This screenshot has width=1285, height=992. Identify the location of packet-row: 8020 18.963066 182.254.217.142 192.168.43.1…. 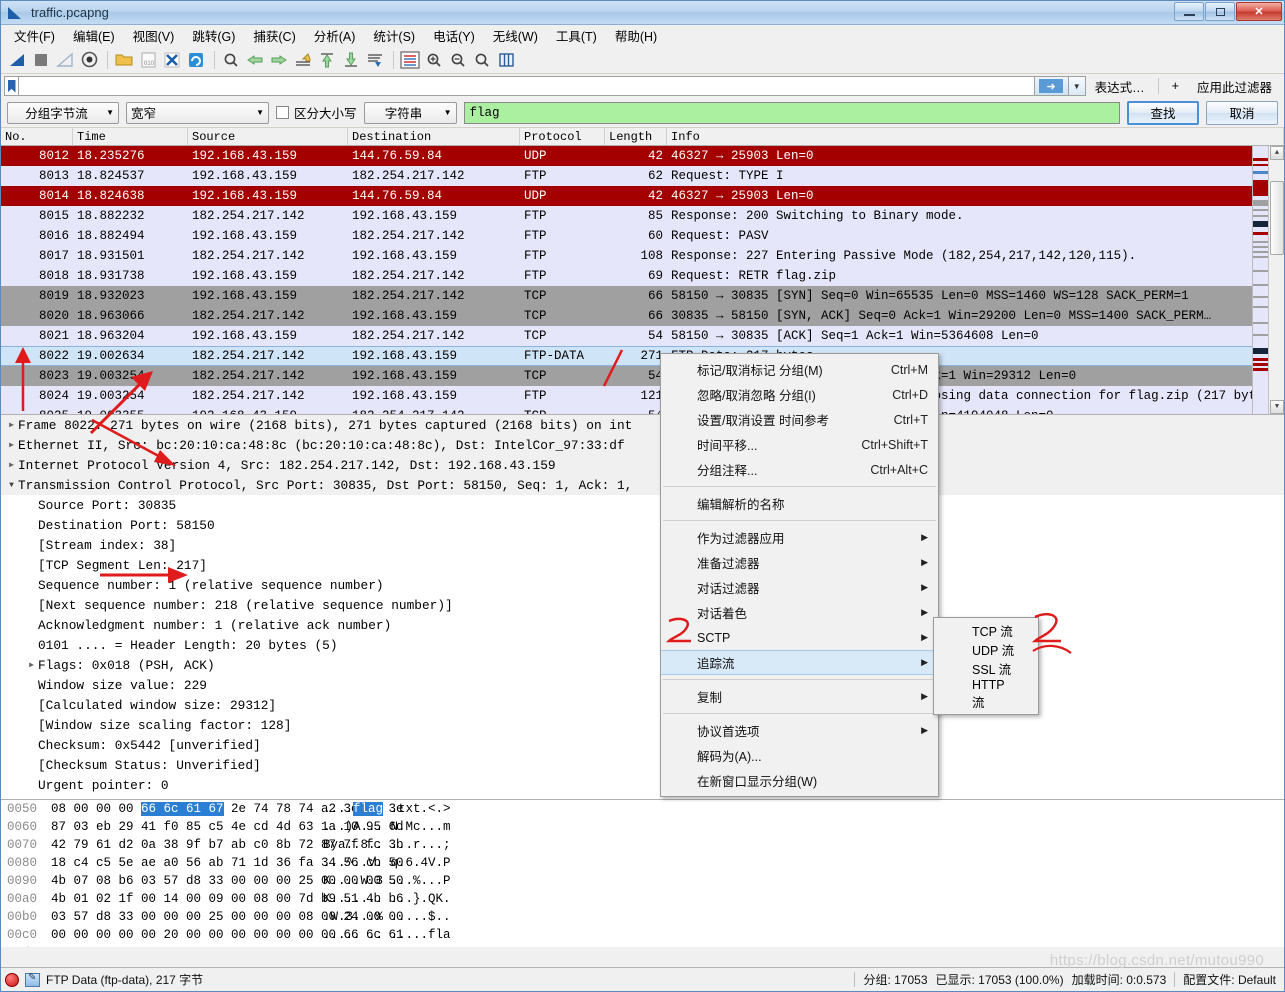
(642, 316).